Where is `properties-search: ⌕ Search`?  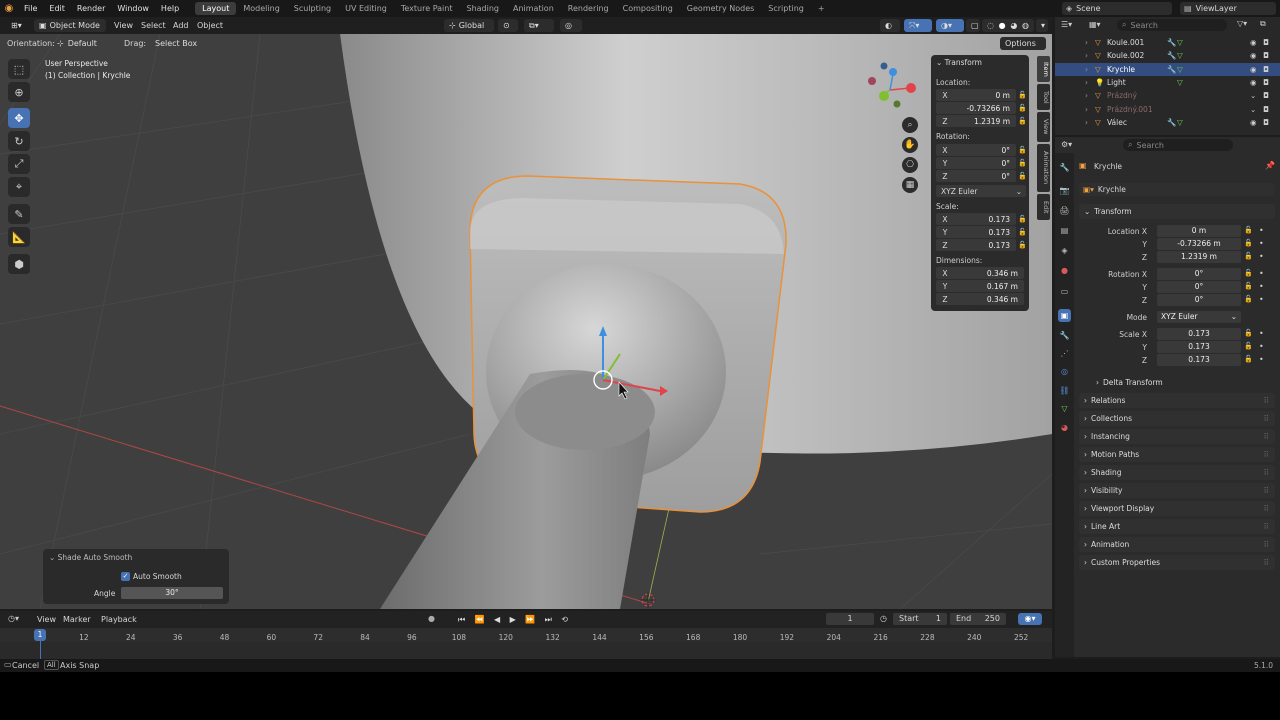
properties-search: ⌕ Search is located at coordinates (1178, 145).